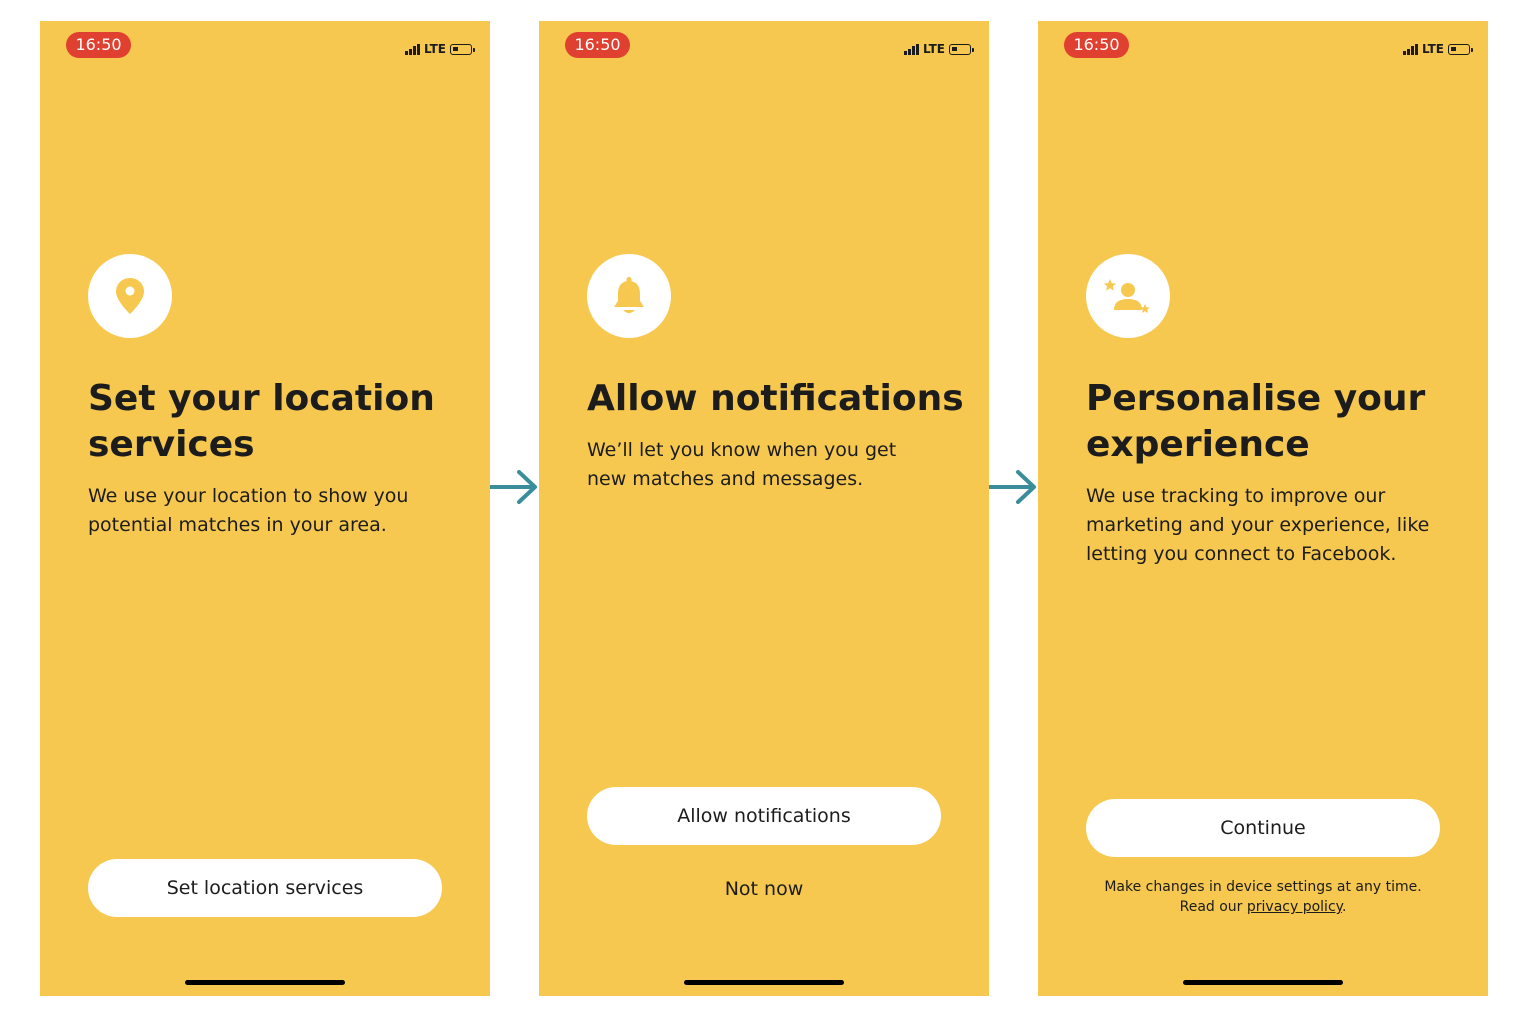  Describe the element at coordinates (1256, 421) in the screenshot. I see `page-title: Personalise your experience` at that location.